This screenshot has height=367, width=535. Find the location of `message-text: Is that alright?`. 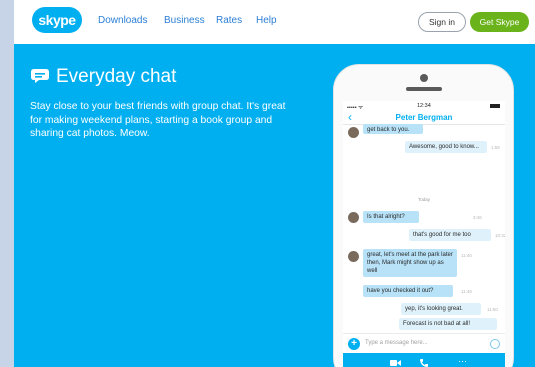

message-text: Is that alright? is located at coordinates (386, 217).